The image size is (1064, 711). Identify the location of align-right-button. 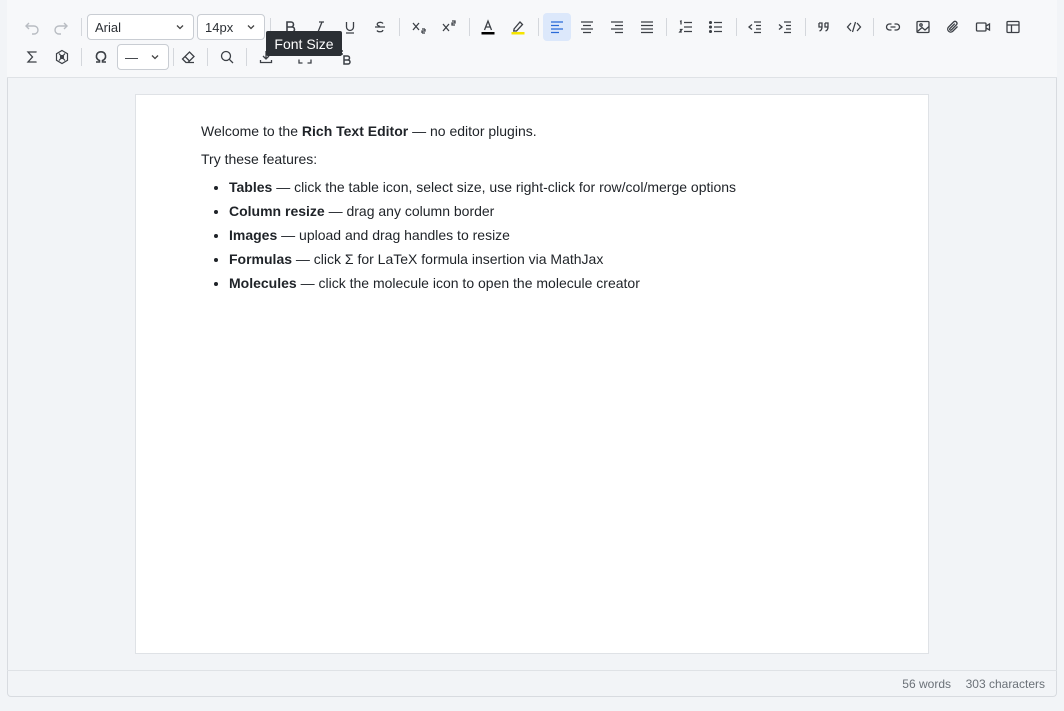
(617, 27).